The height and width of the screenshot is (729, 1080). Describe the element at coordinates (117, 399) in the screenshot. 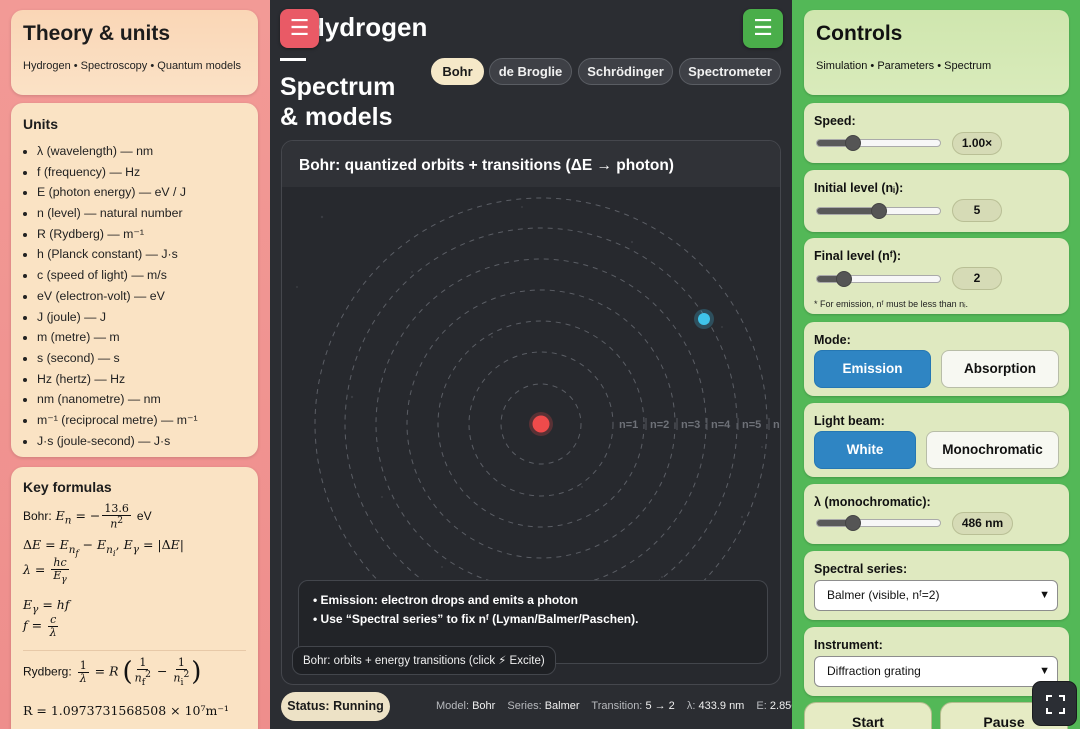

I see `unit-item: nm (nanometre) — nm` at that location.